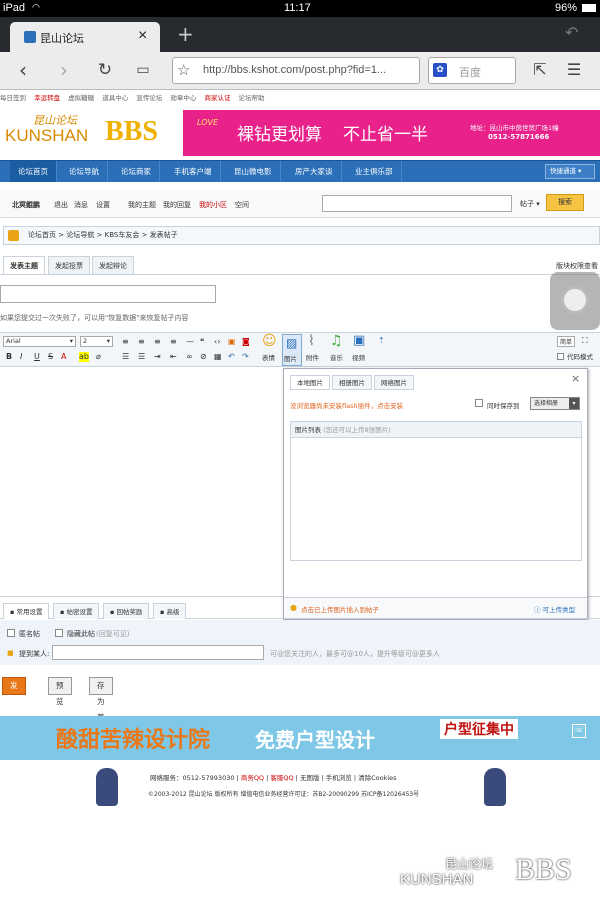 Image resolution: width=600 pixels, height=900 pixels. Describe the element at coordinates (103, 235) in the screenshot. I see `breadcrumb-text: 论坛首页 > 论坛导航 > KBS车友会 > 发表帖子` at that location.